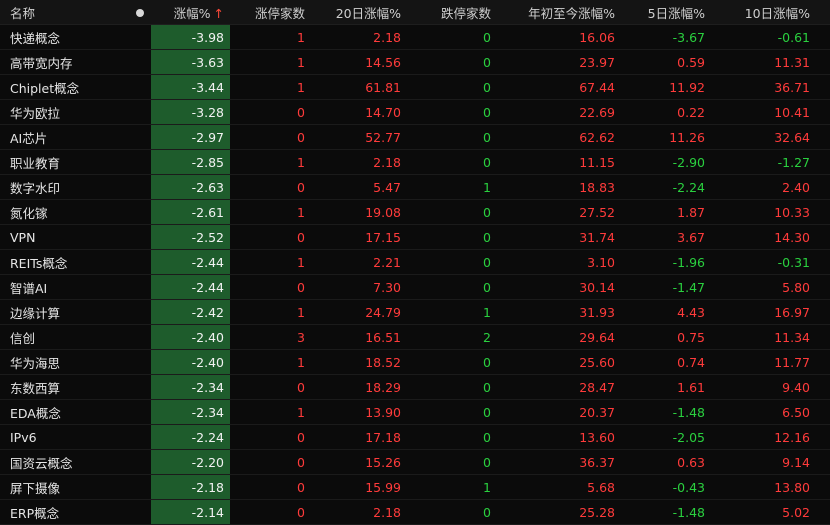  Describe the element at coordinates (775, 12) in the screenshot. I see `column-header-10d-change: 10日涨幅%` at that location.